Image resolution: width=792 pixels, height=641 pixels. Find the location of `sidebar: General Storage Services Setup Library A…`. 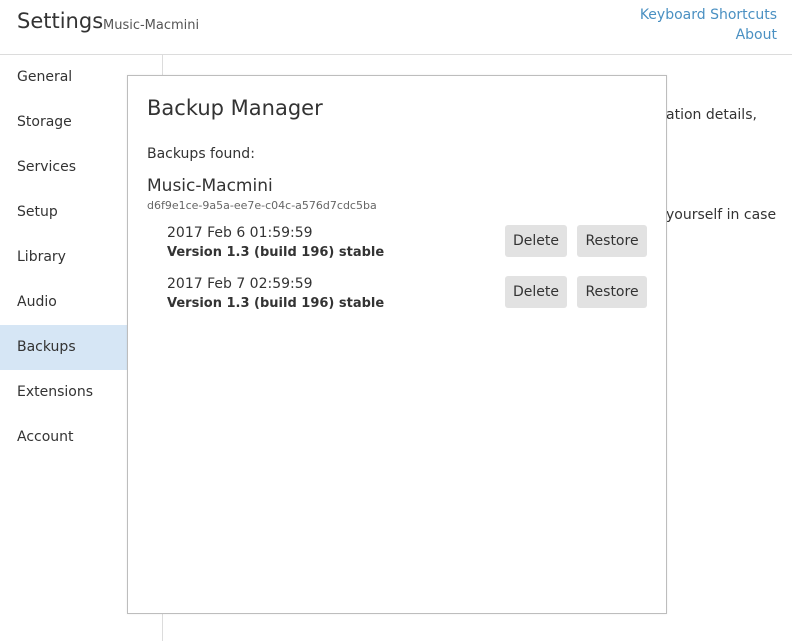

sidebar: General Storage Services Setup Library A… is located at coordinates (63, 348).